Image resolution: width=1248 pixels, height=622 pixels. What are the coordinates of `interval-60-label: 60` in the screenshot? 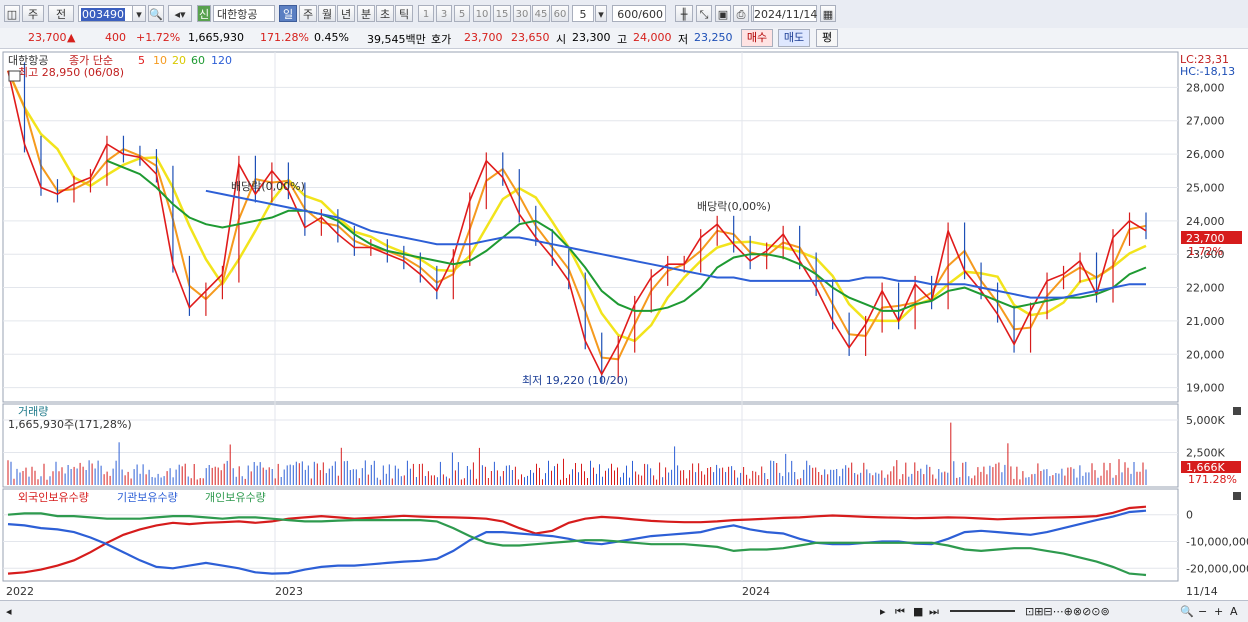 It's located at (560, 14).